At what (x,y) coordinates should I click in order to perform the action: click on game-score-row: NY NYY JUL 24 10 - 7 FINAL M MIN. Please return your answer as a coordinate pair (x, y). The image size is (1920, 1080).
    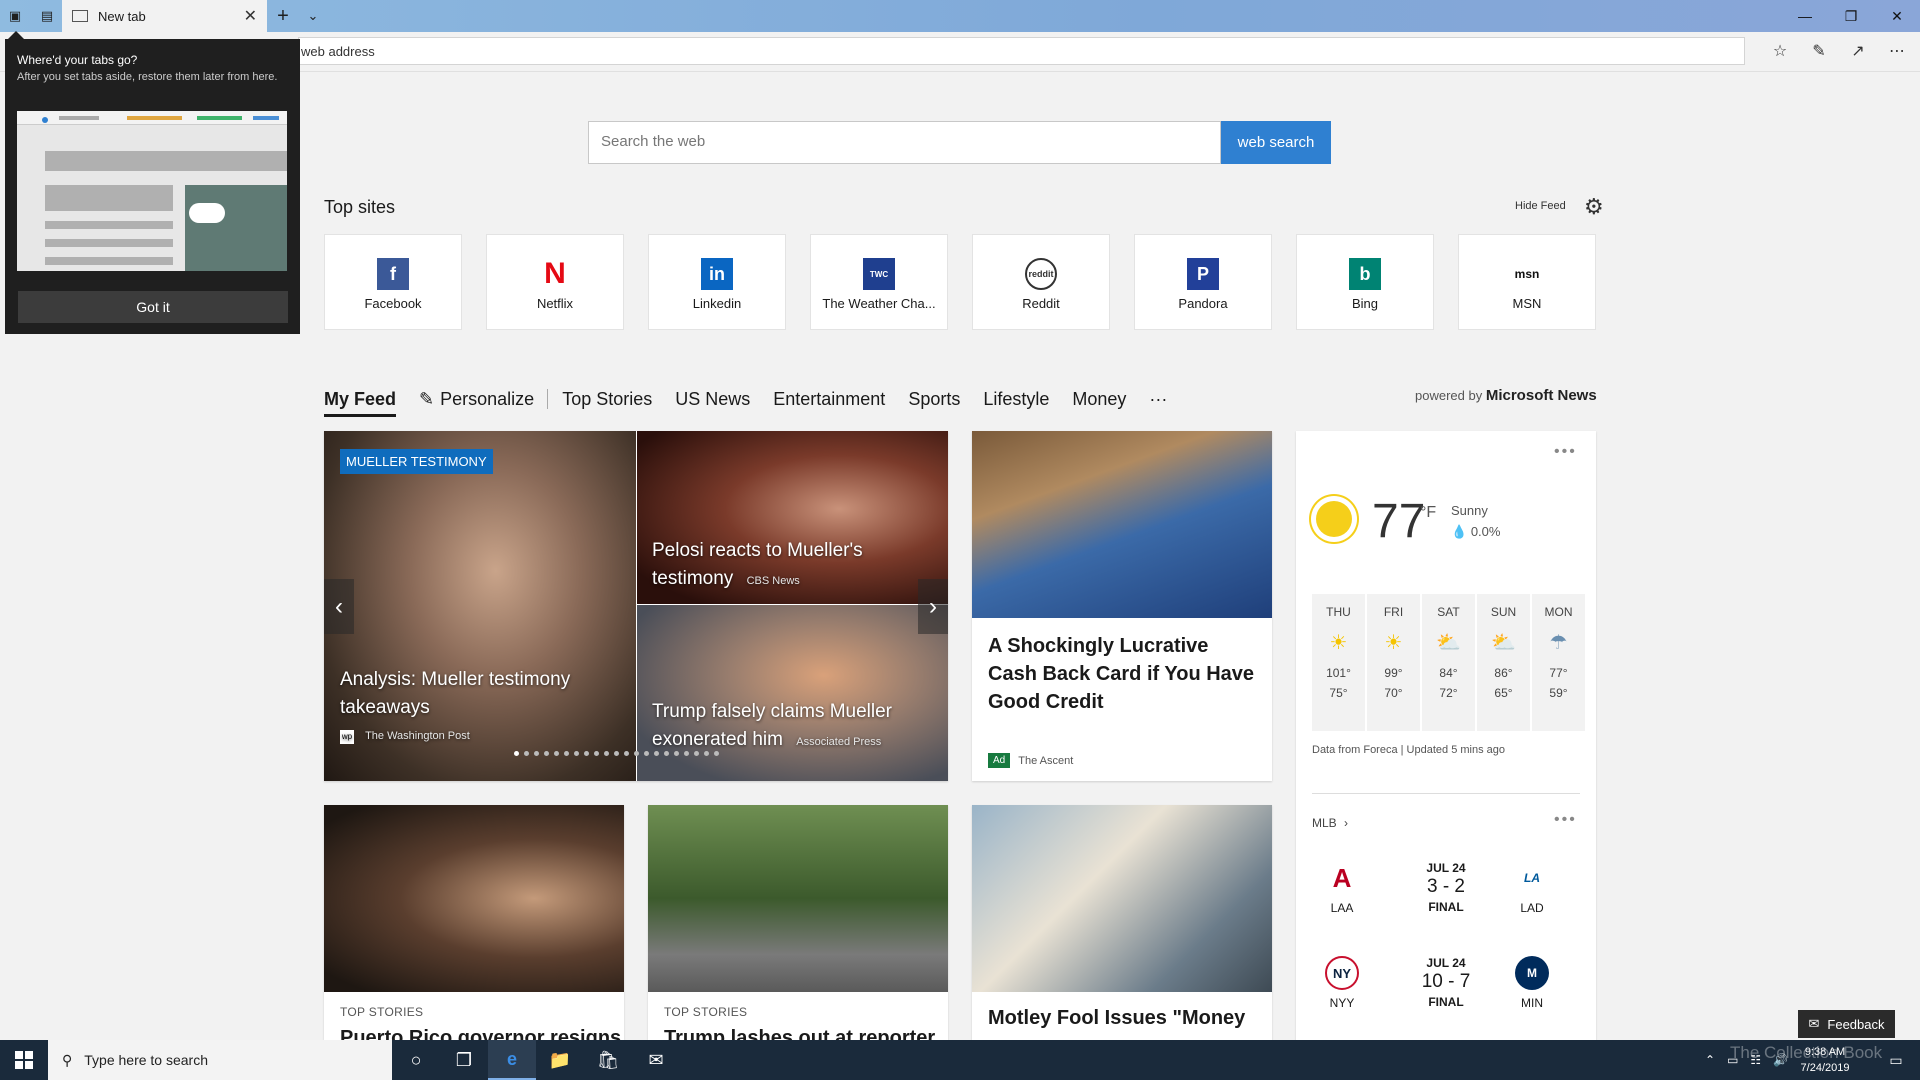
    Looking at the image, I should click on (1446, 991).